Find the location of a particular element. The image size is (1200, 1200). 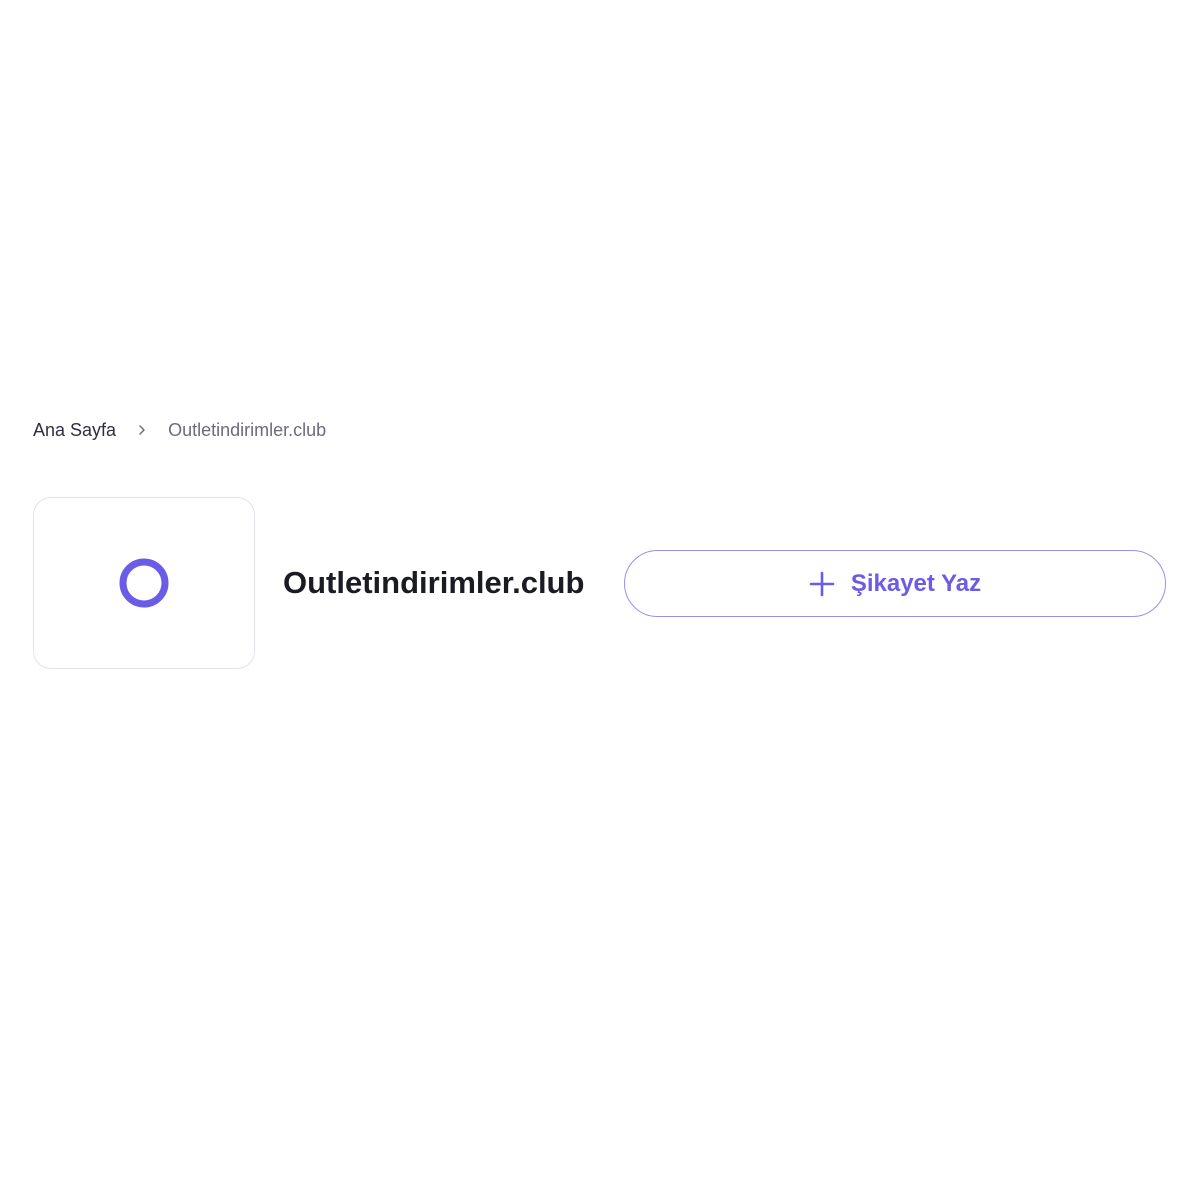

plus-icon is located at coordinates (822, 584).